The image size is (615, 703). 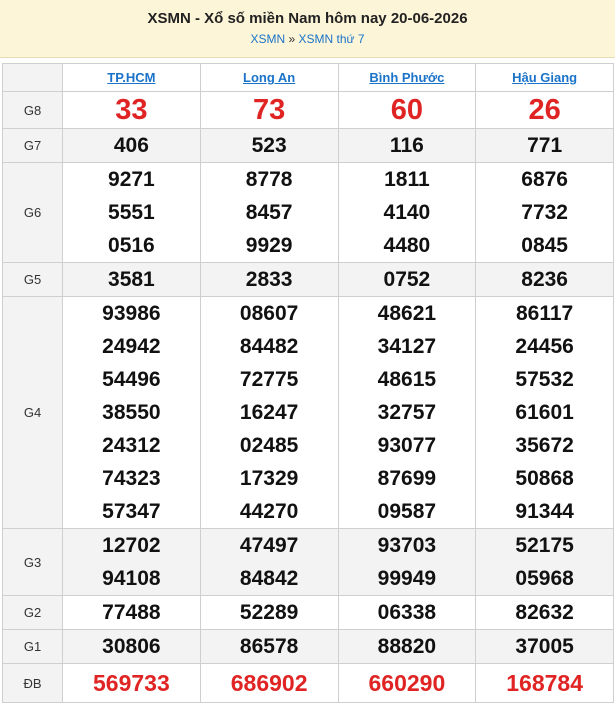 I want to click on result-number: 30806, so click(x=131, y=646).